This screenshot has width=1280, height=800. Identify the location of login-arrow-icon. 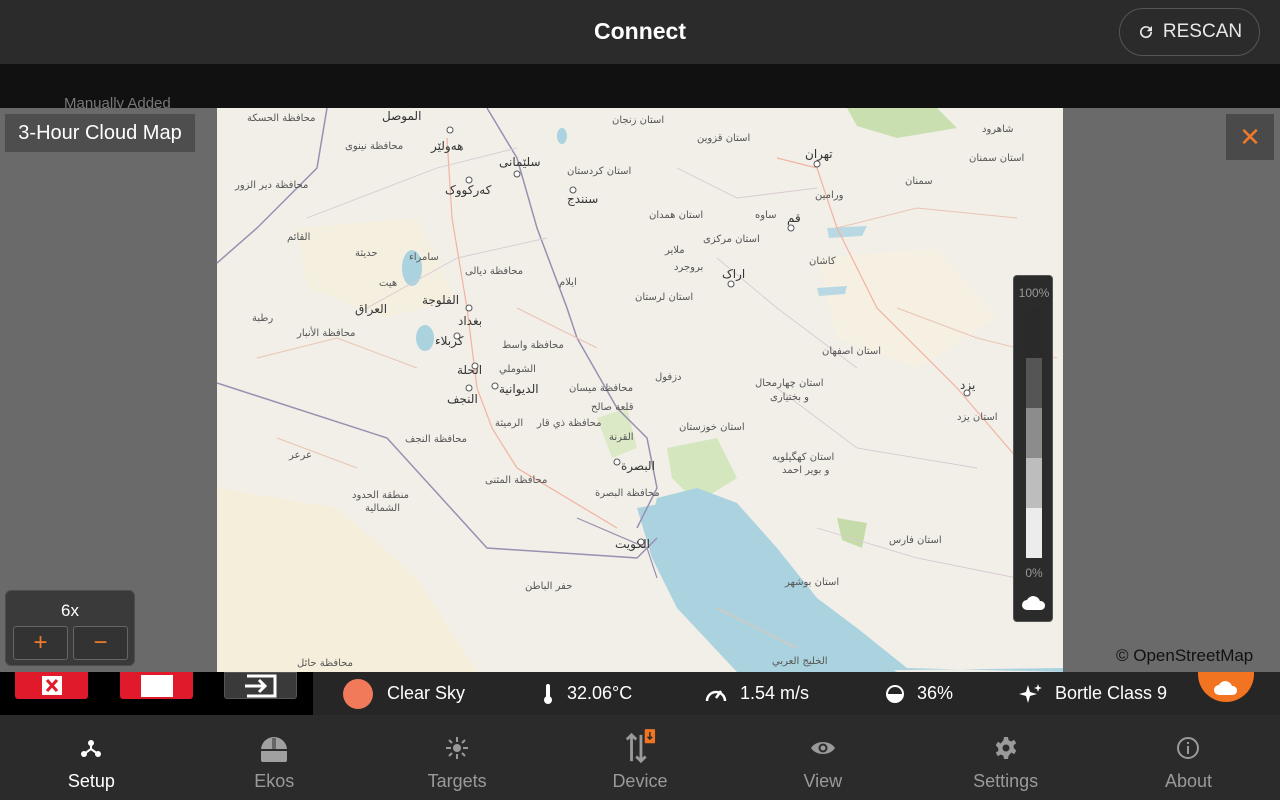
(260, 685).